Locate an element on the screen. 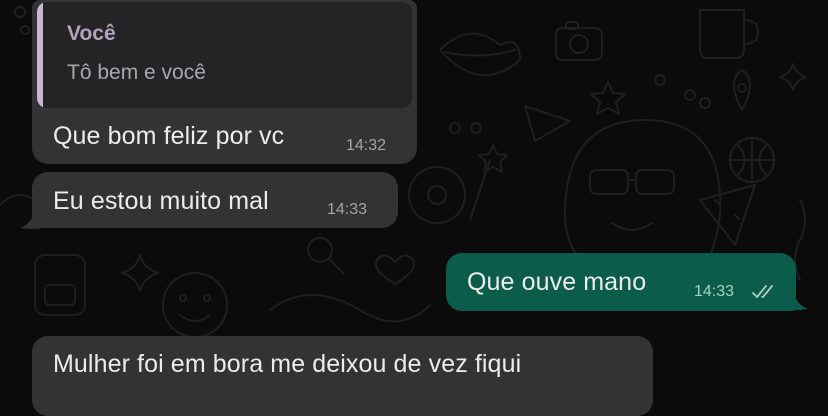 The width and height of the screenshot is (828, 416). record-doodle-icon is located at coordinates (449, 191).